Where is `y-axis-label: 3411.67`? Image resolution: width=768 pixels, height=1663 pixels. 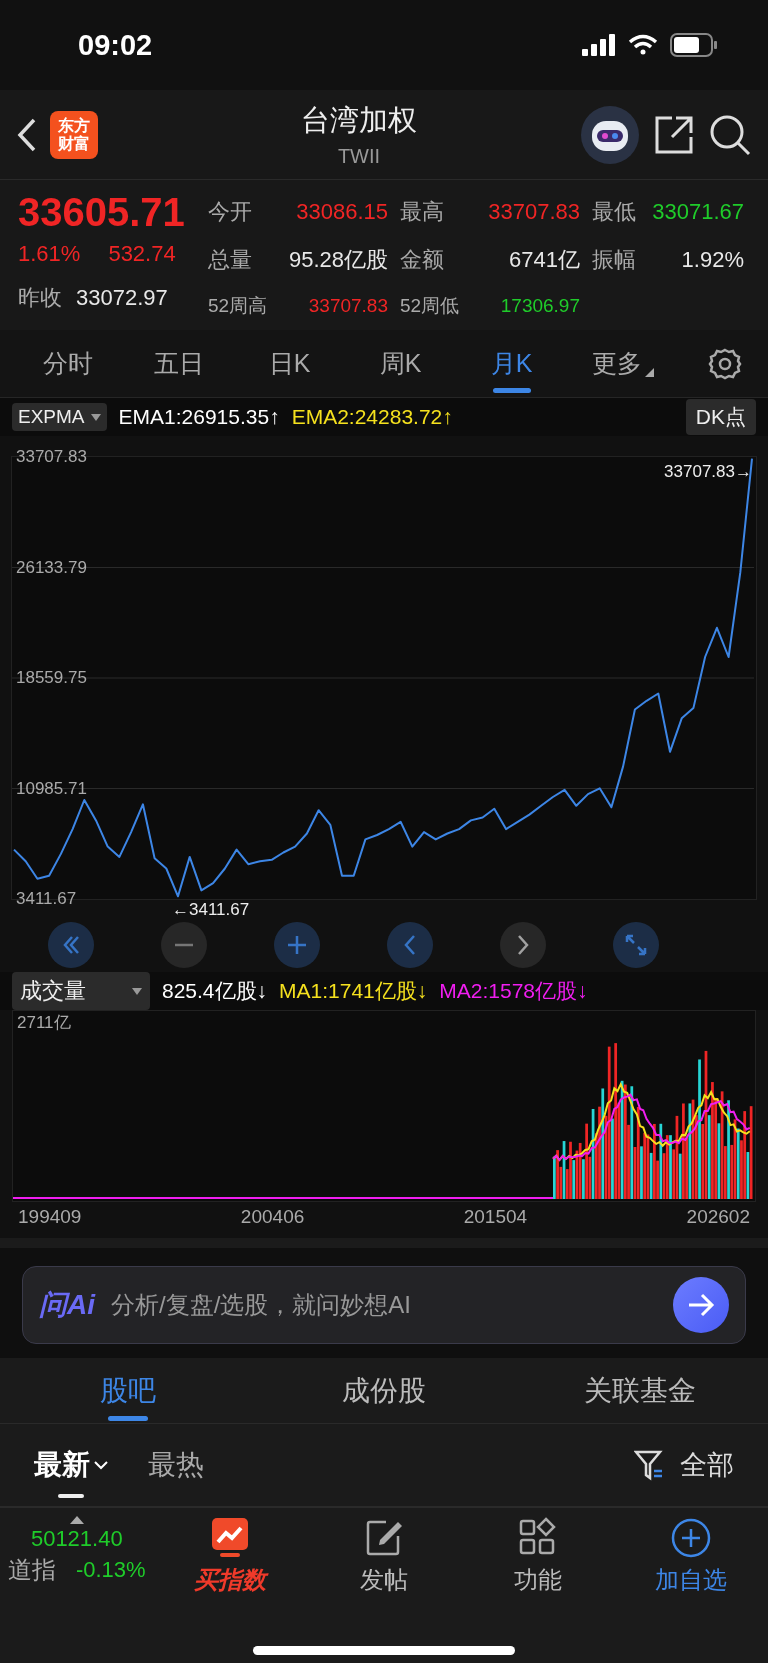
y-axis-label: 3411.67 is located at coordinates (46, 899).